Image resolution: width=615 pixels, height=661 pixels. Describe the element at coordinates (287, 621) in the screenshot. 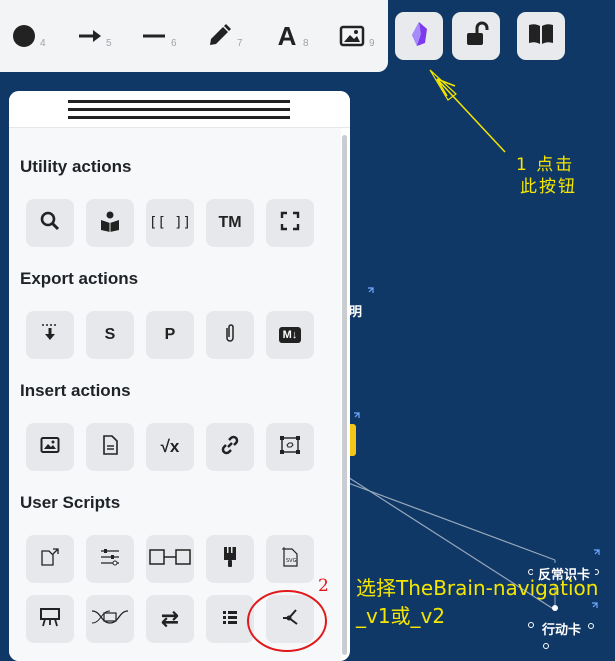

I see `highlight-circle` at that location.